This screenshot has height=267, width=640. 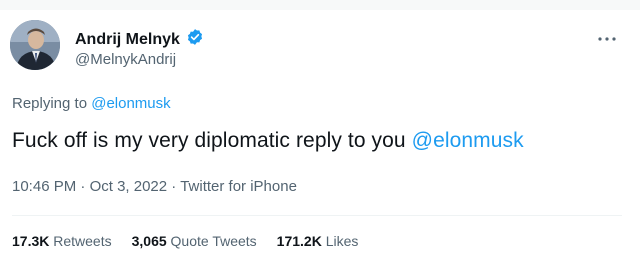 What do you see at coordinates (80, 241) in the screenshot?
I see `retweets-label: Retweets` at bounding box center [80, 241].